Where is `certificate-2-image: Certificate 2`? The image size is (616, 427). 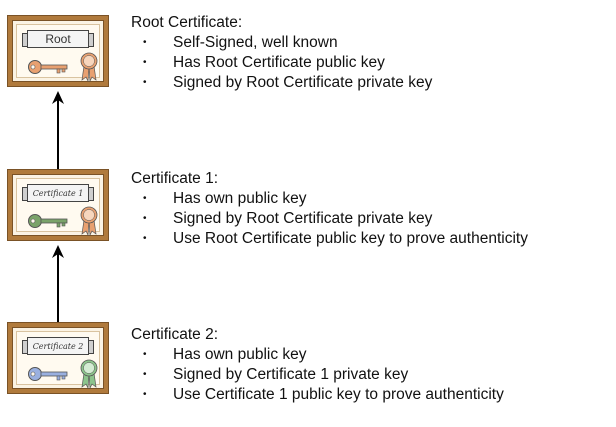
certificate-2-image: Certificate 2 is located at coordinates (58, 358).